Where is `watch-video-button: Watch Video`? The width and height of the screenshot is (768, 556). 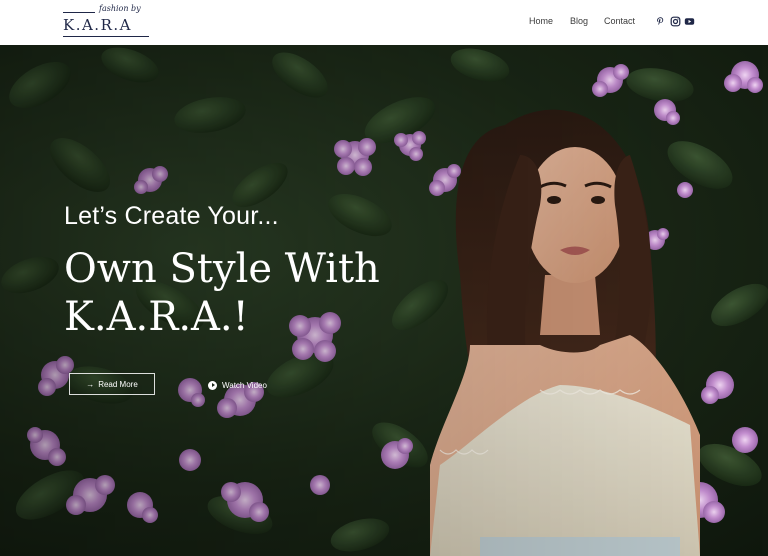 watch-video-button: Watch Video is located at coordinates (237, 385).